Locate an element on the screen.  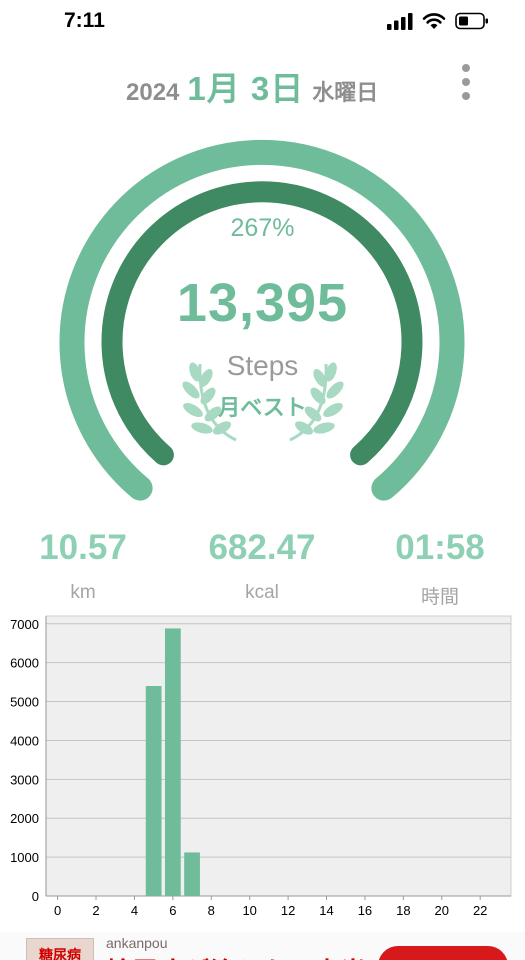
steps-count: 13,395 is located at coordinates (262, 303).